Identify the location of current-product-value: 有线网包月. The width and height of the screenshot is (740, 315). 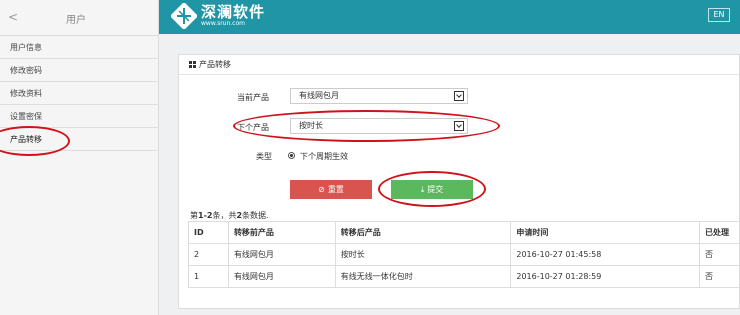
(319, 95).